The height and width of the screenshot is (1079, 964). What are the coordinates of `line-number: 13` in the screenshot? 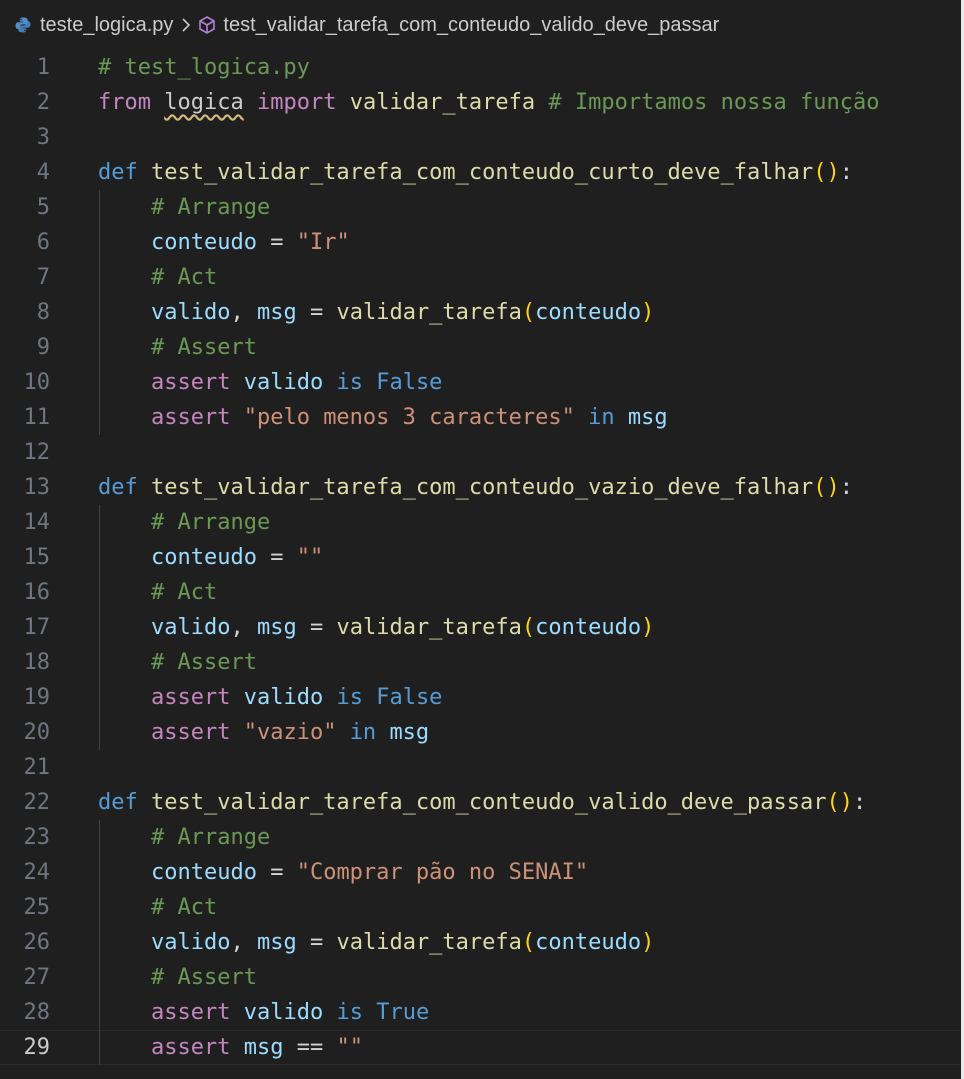 It's located at (37, 487).